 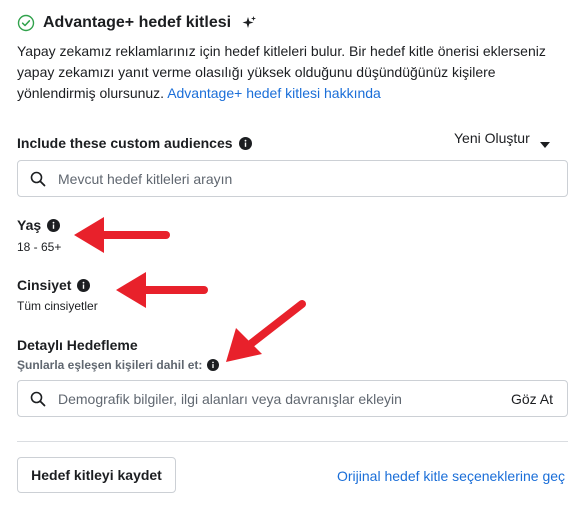 I want to click on detailed-targeting-label: Detaylı Hedefleme, so click(x=77, y=345).